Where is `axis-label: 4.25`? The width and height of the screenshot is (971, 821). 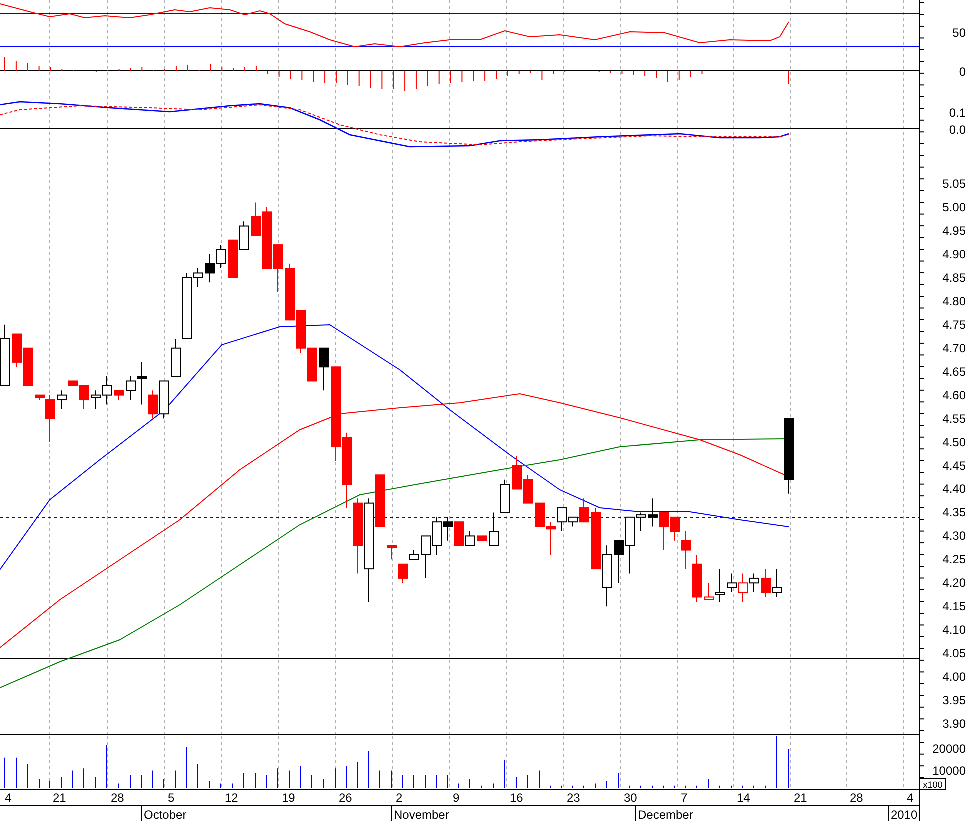
axis-label: 4.25 is located at coordinates (954, 559).